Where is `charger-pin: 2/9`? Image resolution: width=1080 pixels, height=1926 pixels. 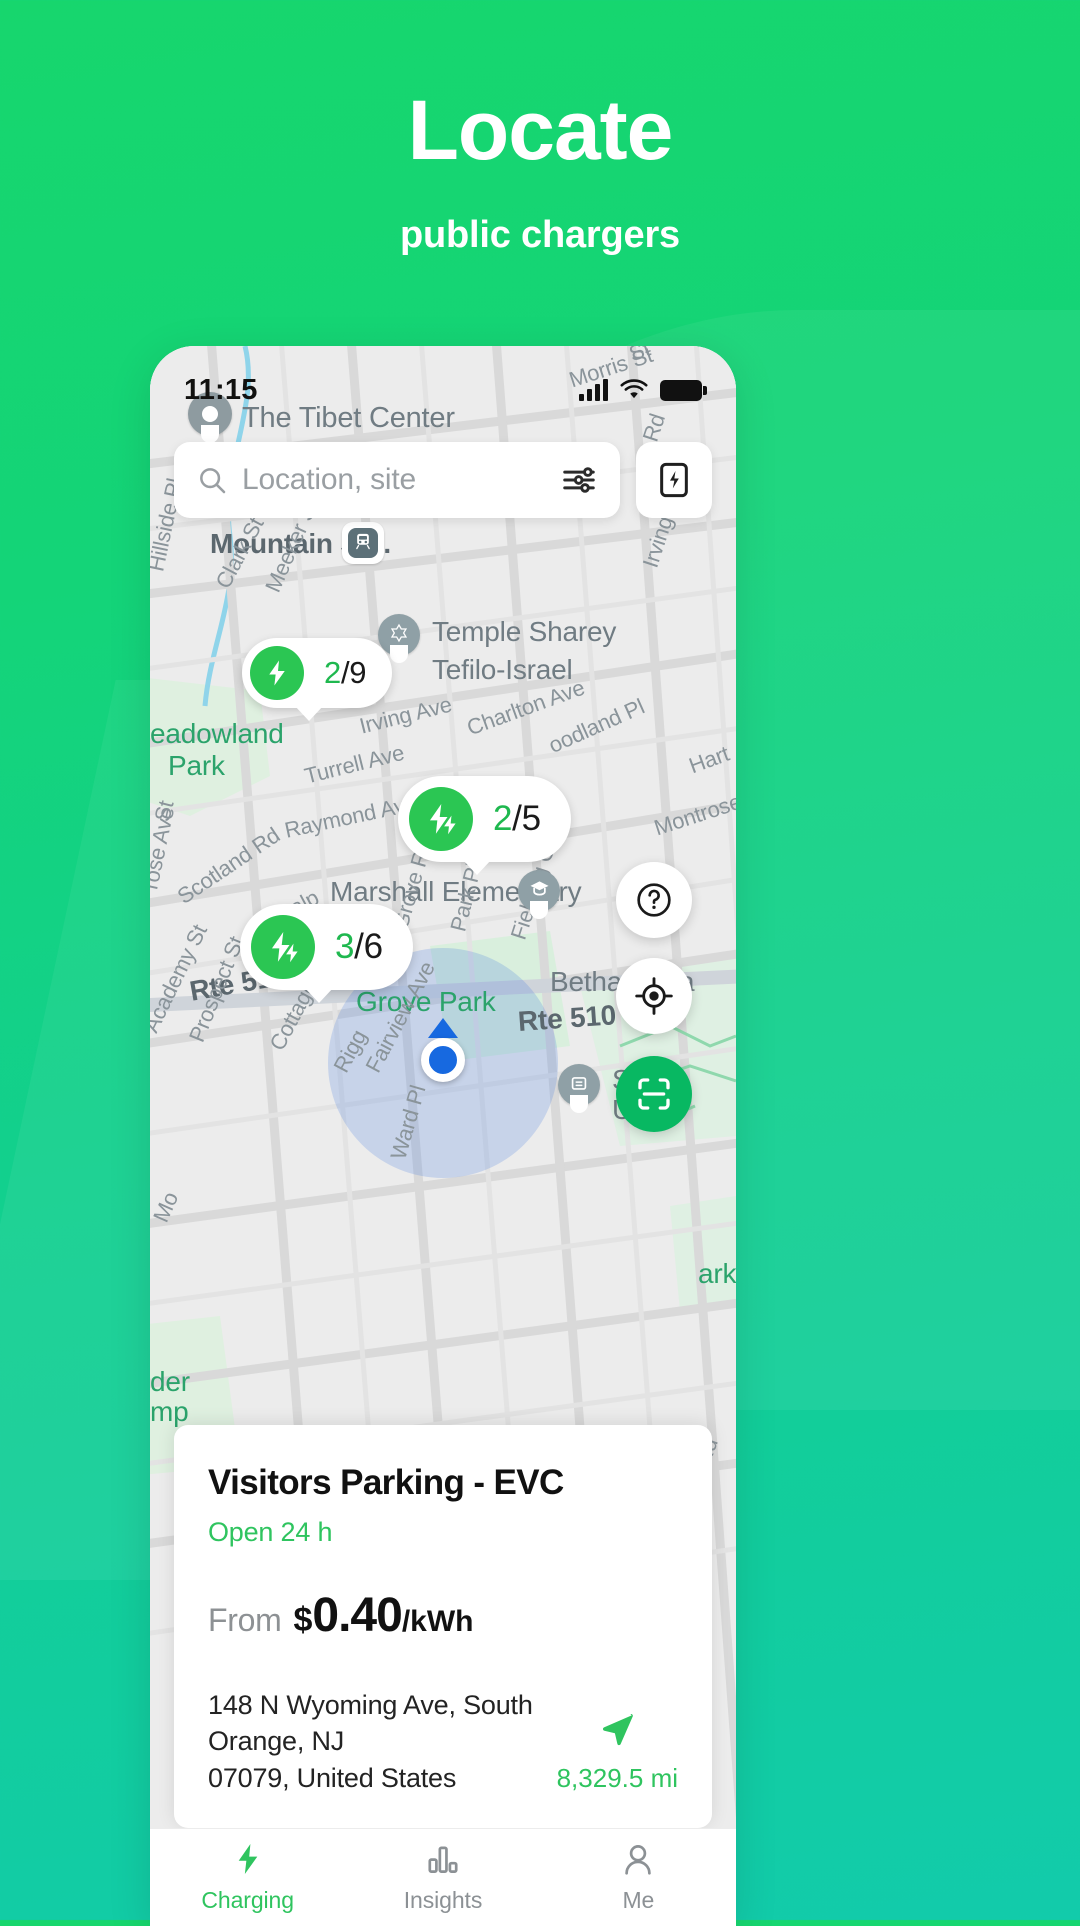
charger-pin: 2/9 is located at coordinates (317, 679).